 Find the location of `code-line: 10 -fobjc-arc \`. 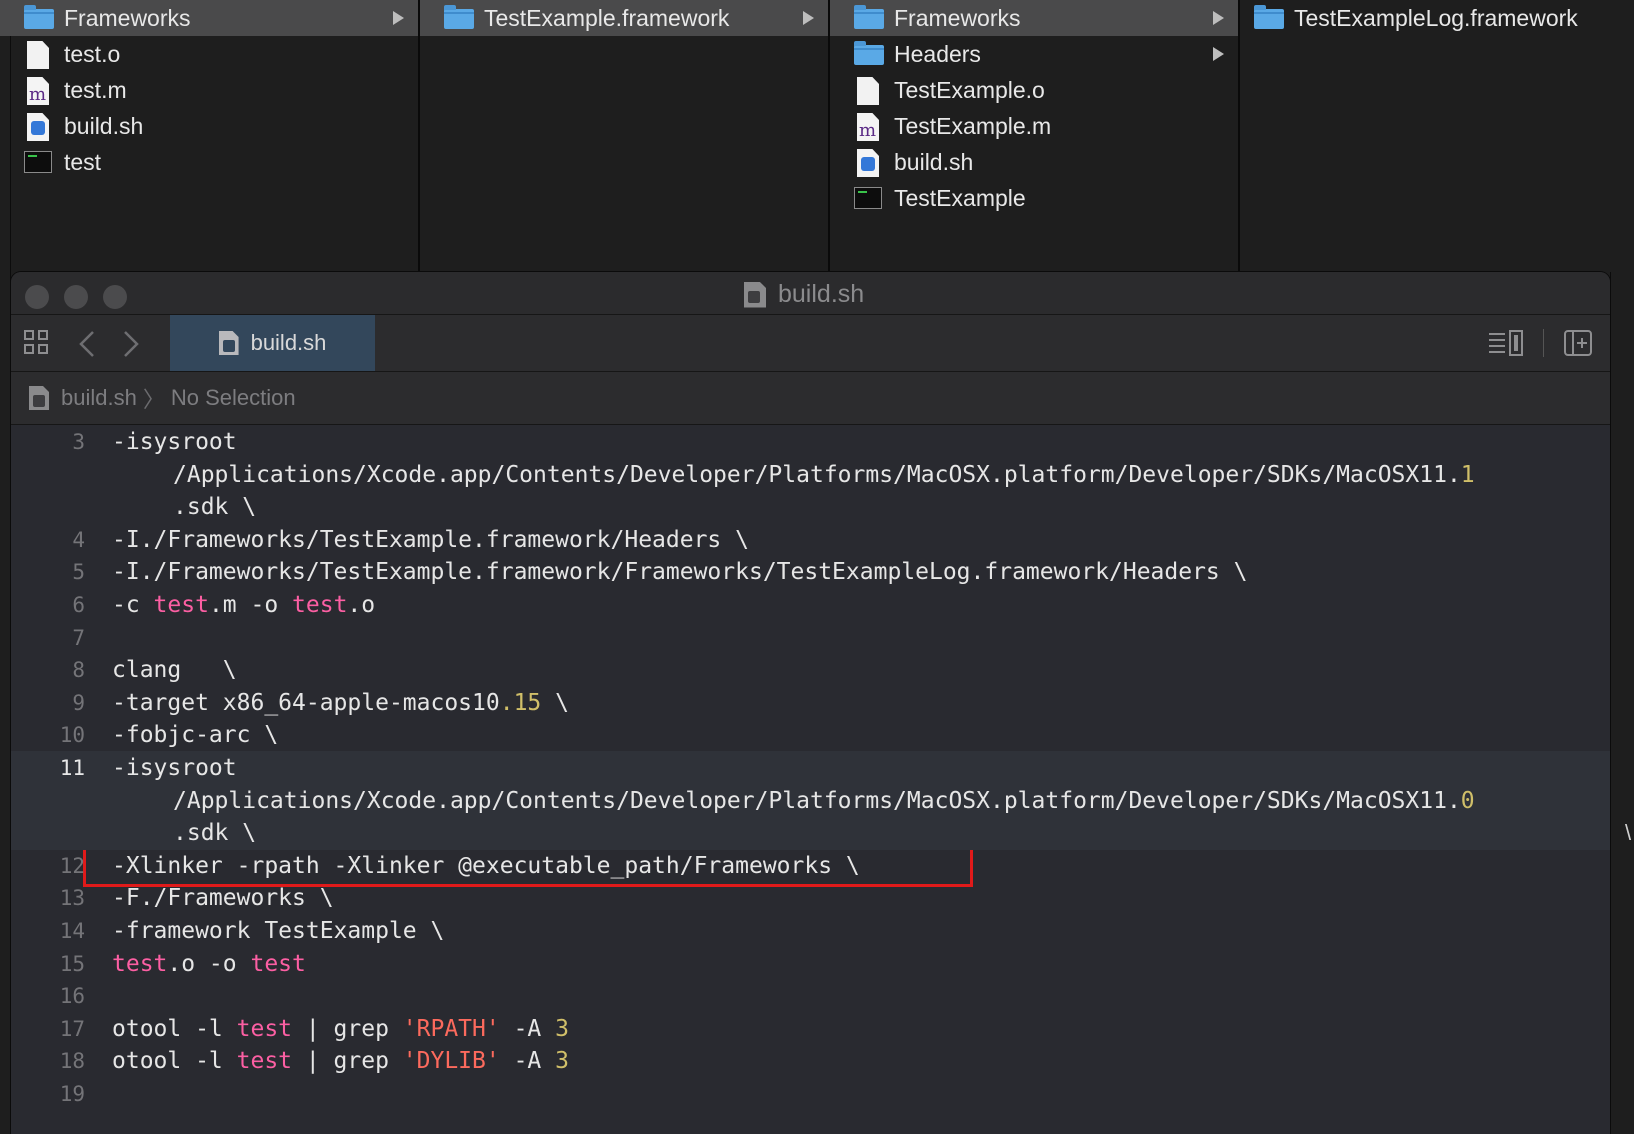

code-line: 10 -fobjc-arc \ is located at coordinates (810, 735).